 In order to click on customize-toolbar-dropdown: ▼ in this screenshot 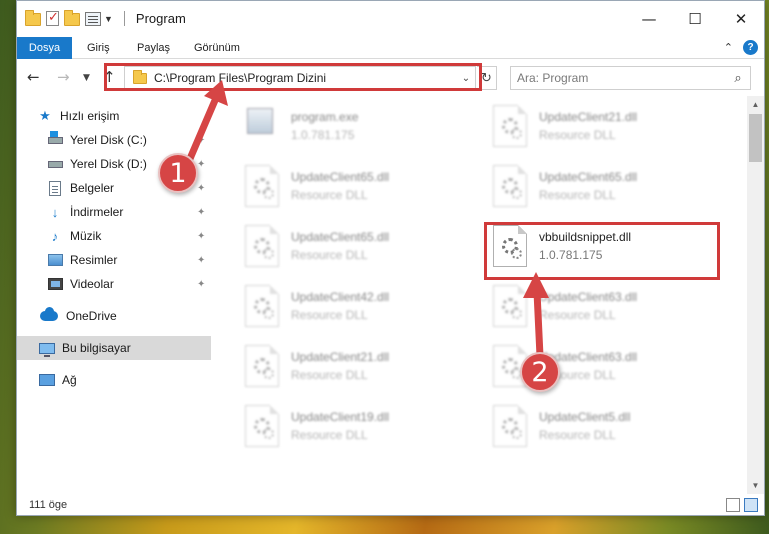, I will do `click(108, 19)`.